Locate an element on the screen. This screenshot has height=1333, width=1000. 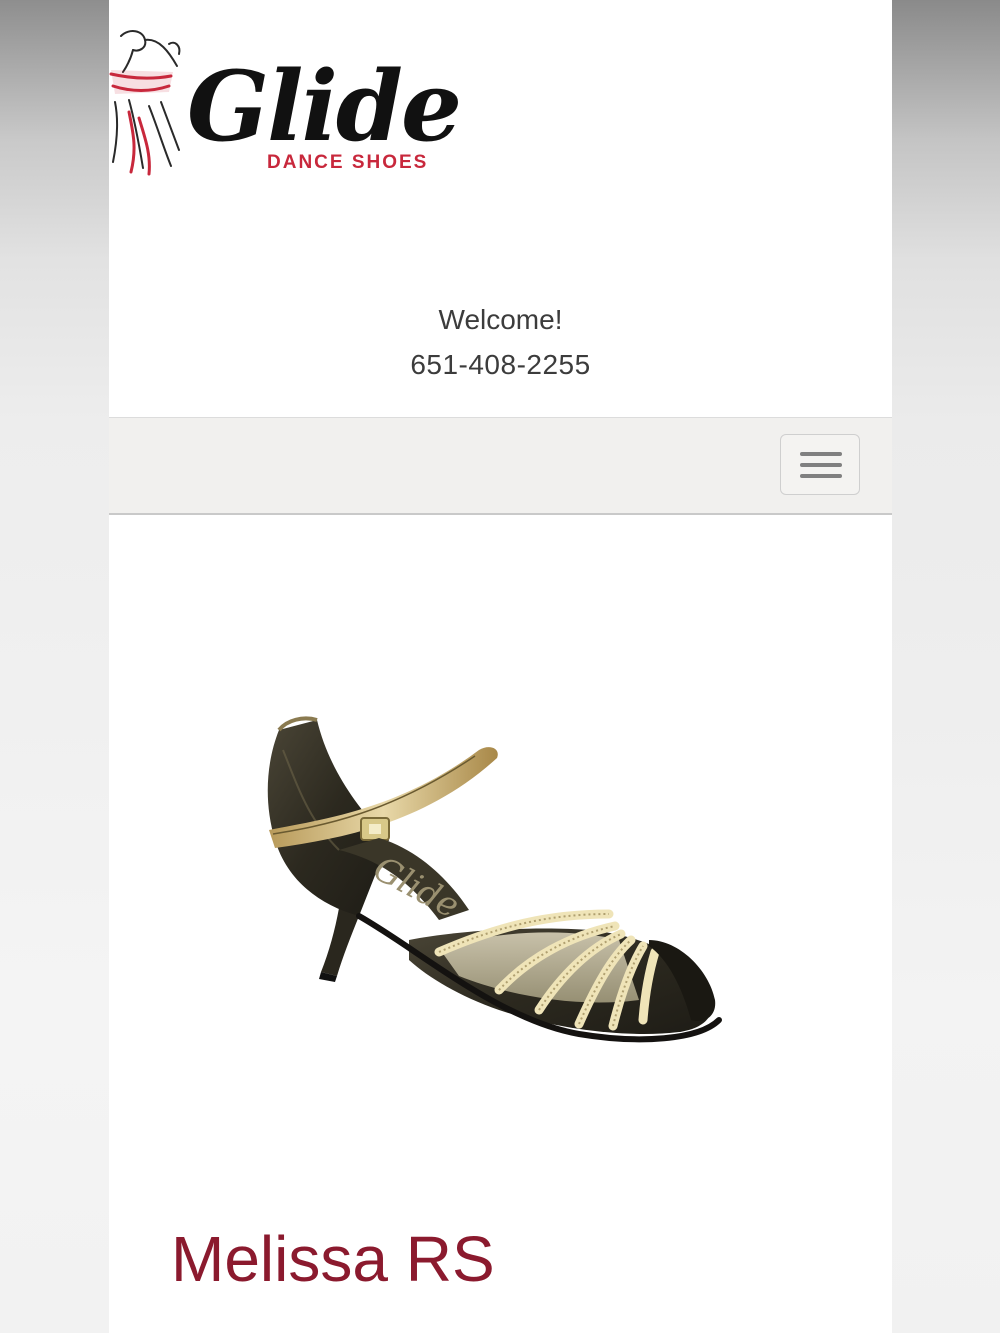
product-title: Melissa RS is located at coordinates (333, 1259).